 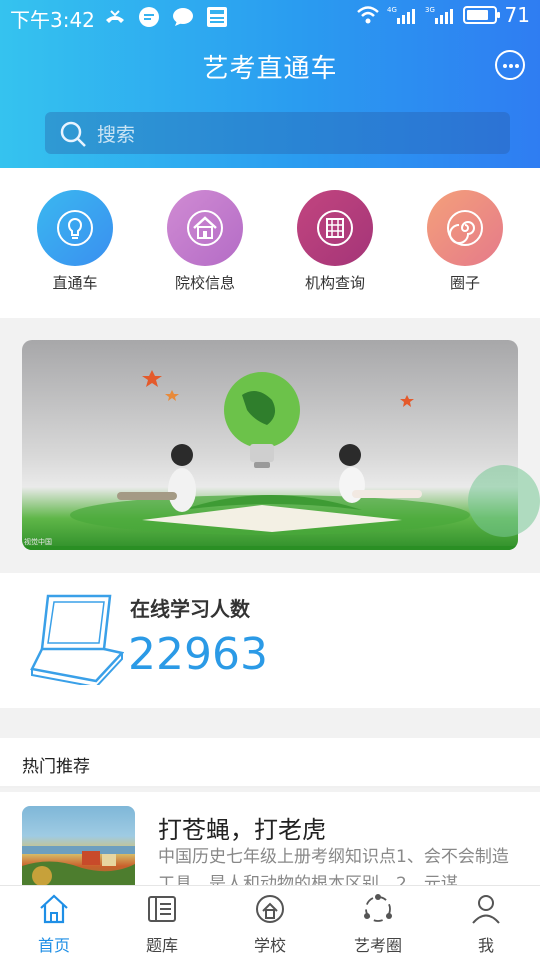 What do you see at coordinates (439, 15) in the screenshot?
I see `signal-3g-icon: 3G` at bounding box center [439, 15].